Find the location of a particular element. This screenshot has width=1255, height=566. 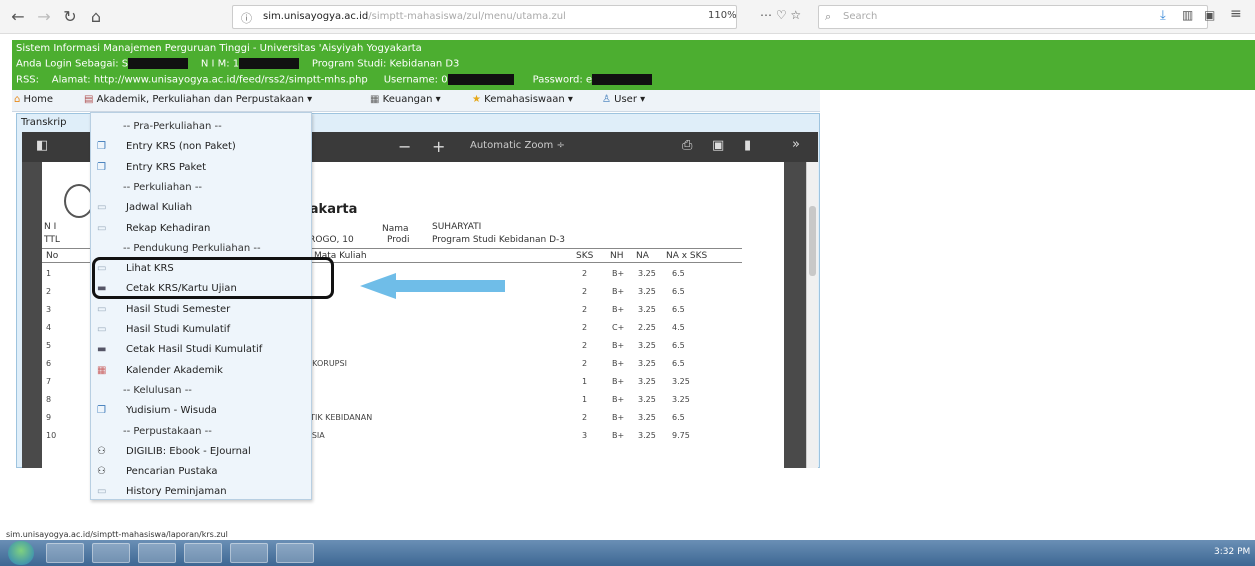

hamburger-menu-icon: ≡ is located at coordinates (1236, 14).